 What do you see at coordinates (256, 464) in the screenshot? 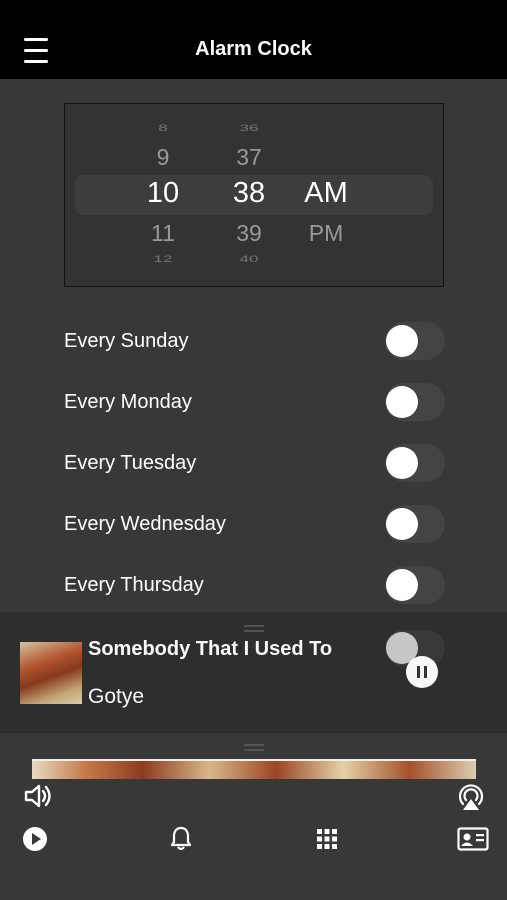
I see `repeat-row-tuesday: Every Tuesday` at bounding box center [256, 464].